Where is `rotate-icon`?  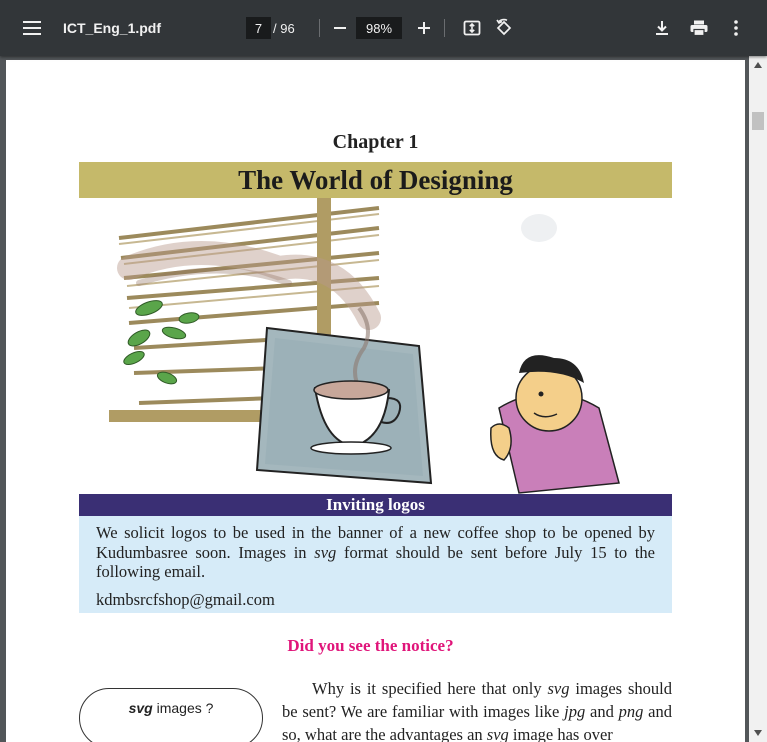
rotate-icon is located at coordinates (504, 27).